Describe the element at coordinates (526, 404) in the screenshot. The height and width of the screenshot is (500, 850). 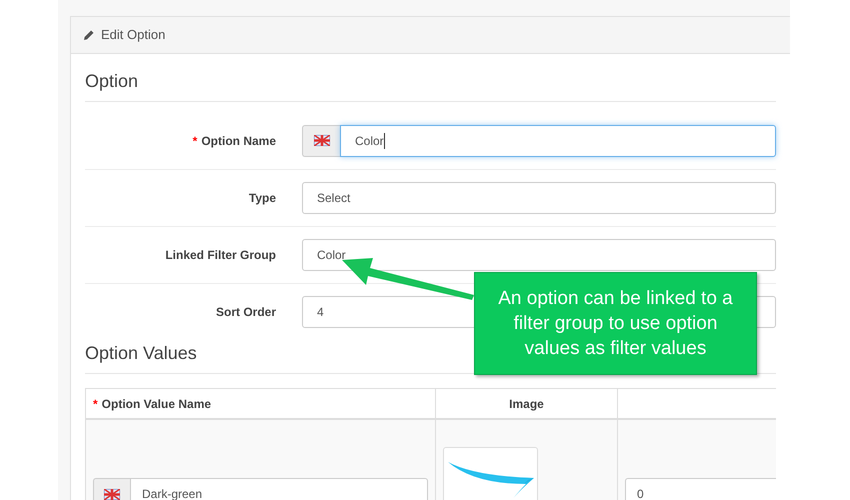
I see `column-header: Image` at that location.